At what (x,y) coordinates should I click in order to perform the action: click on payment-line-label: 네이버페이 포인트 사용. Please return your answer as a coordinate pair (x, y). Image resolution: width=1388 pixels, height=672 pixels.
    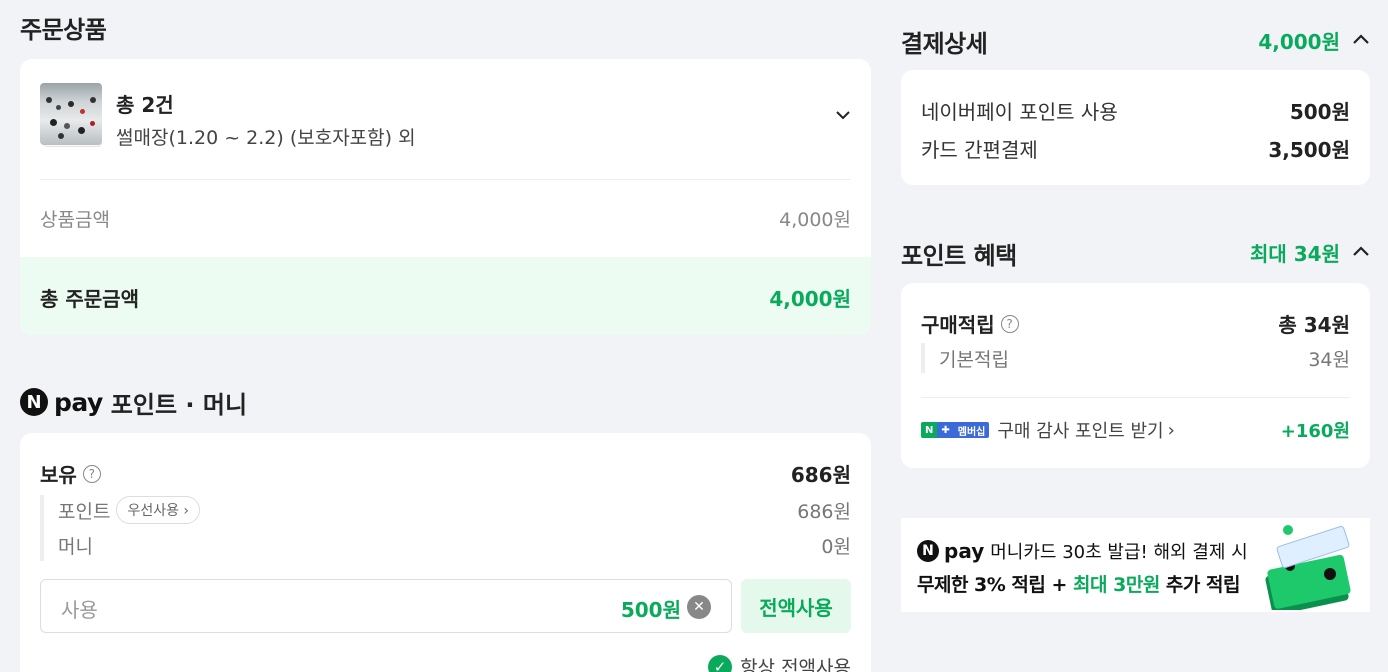
    Looking at the image, I should click on (1019, 112).